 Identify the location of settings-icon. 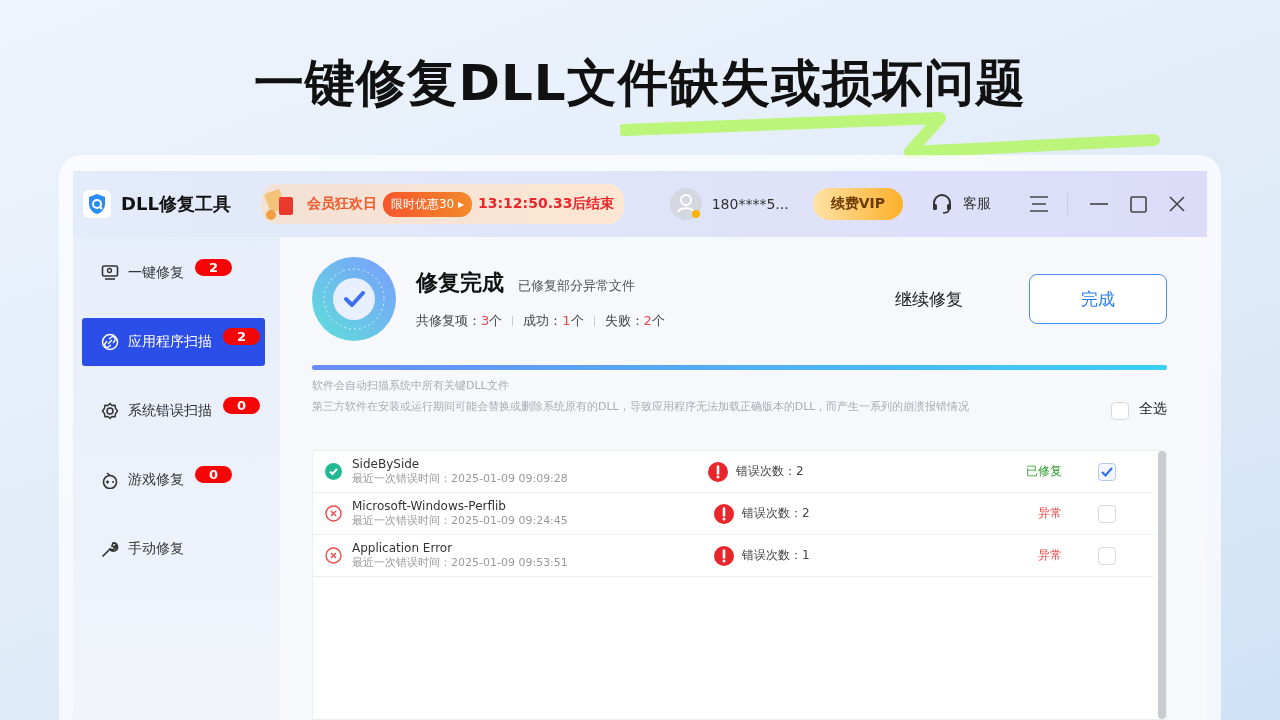
(110, 411).